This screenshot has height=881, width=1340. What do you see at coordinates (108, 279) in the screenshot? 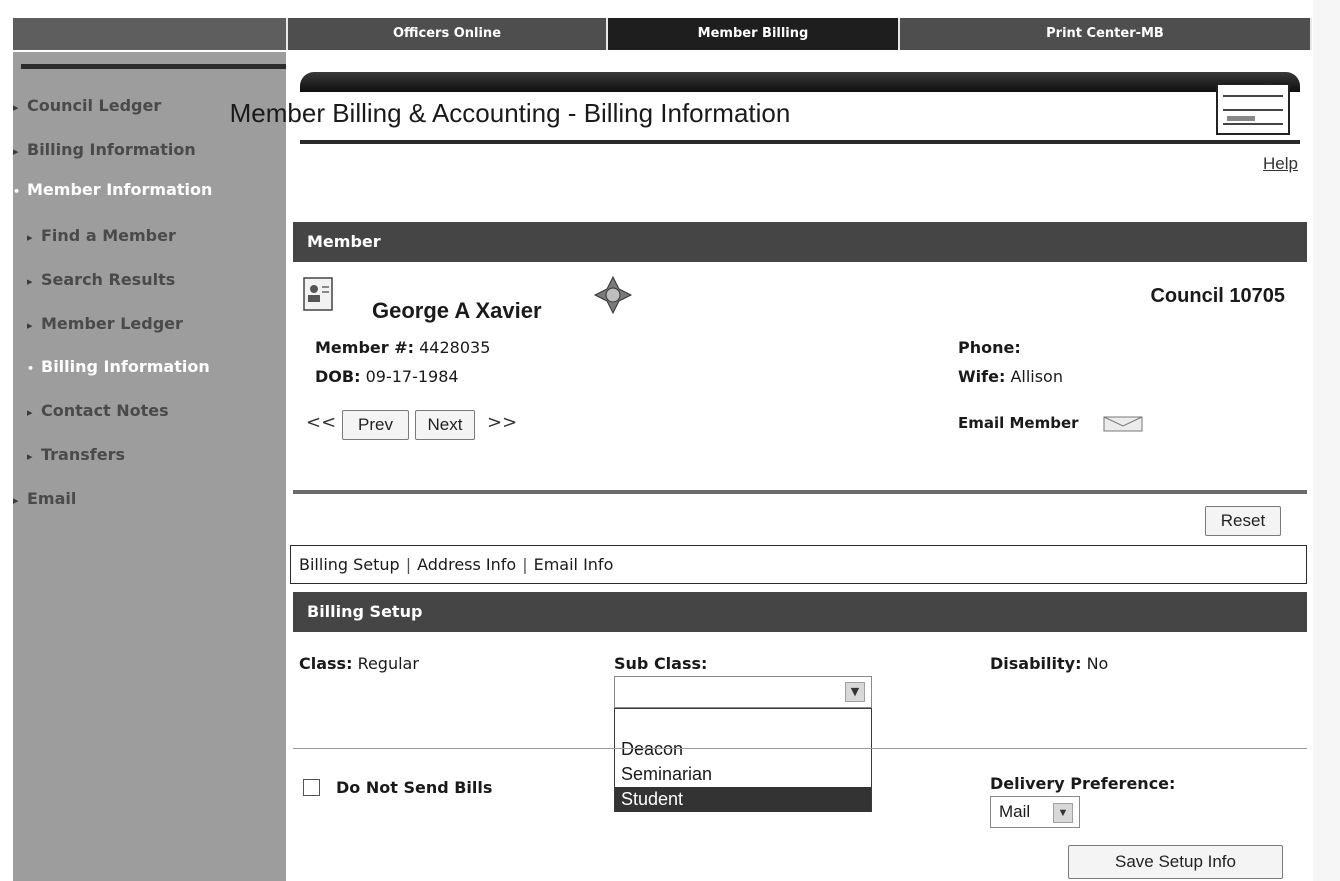
I see `sidebar-item-label: Search Results` at bounding box center [108, 279].